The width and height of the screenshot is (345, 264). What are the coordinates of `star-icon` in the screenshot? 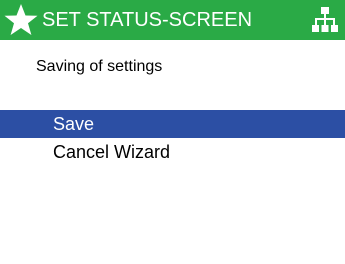 It's located at (21, 19).